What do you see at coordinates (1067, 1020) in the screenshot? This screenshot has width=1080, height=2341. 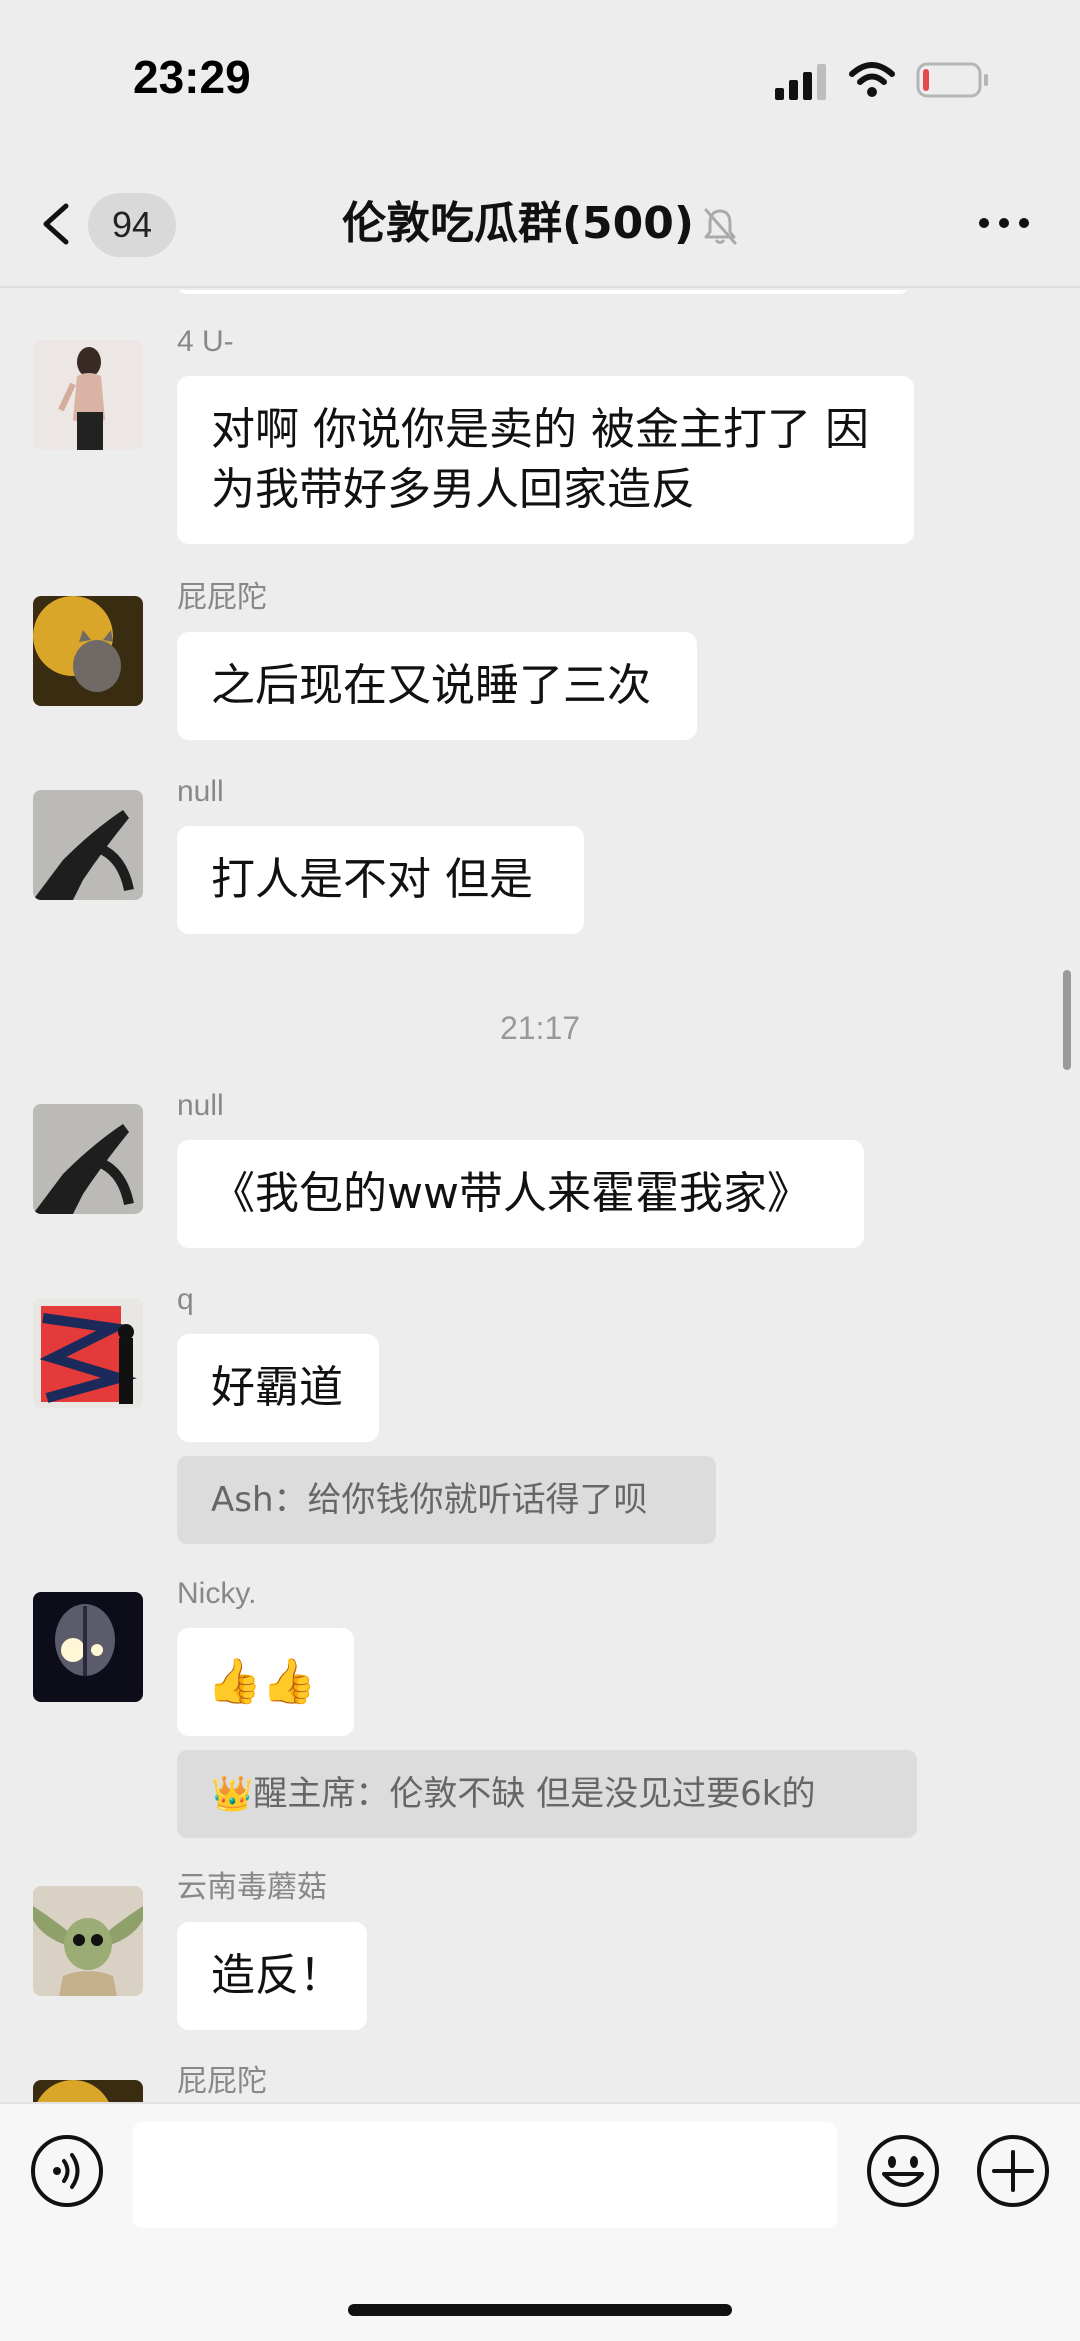 I see `scrollbar` at bounding box center [1067, 1020].